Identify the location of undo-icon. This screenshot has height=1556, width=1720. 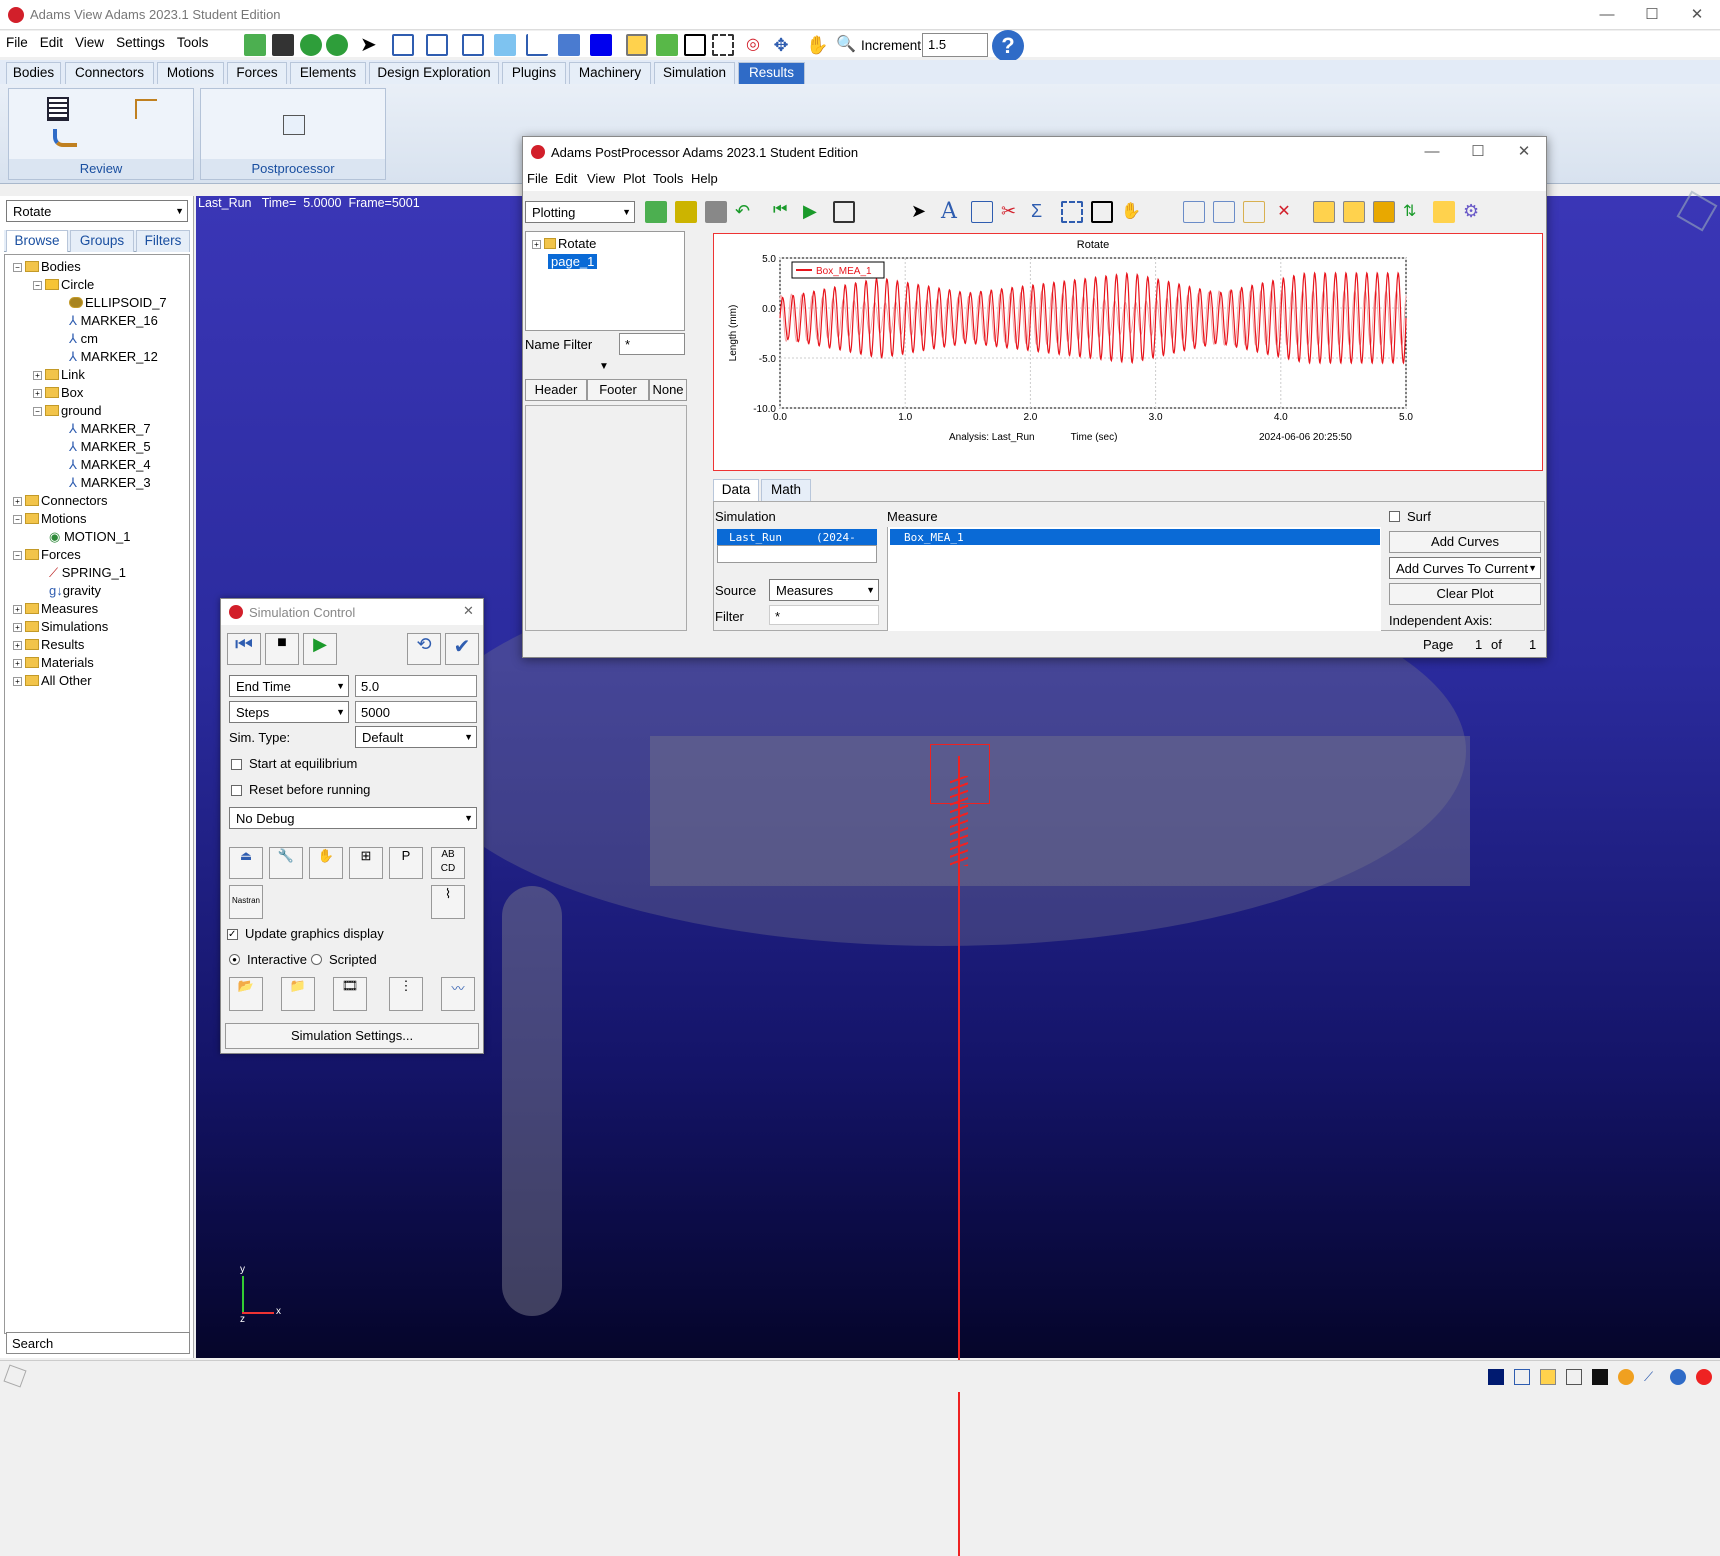
(311, 45).